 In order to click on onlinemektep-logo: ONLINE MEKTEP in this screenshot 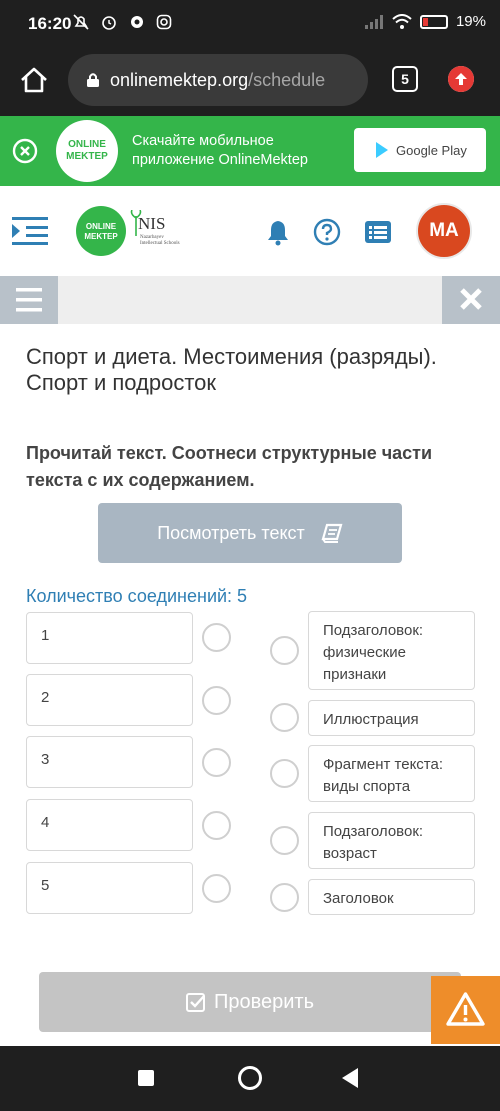, I will do `click(101, 231)`.